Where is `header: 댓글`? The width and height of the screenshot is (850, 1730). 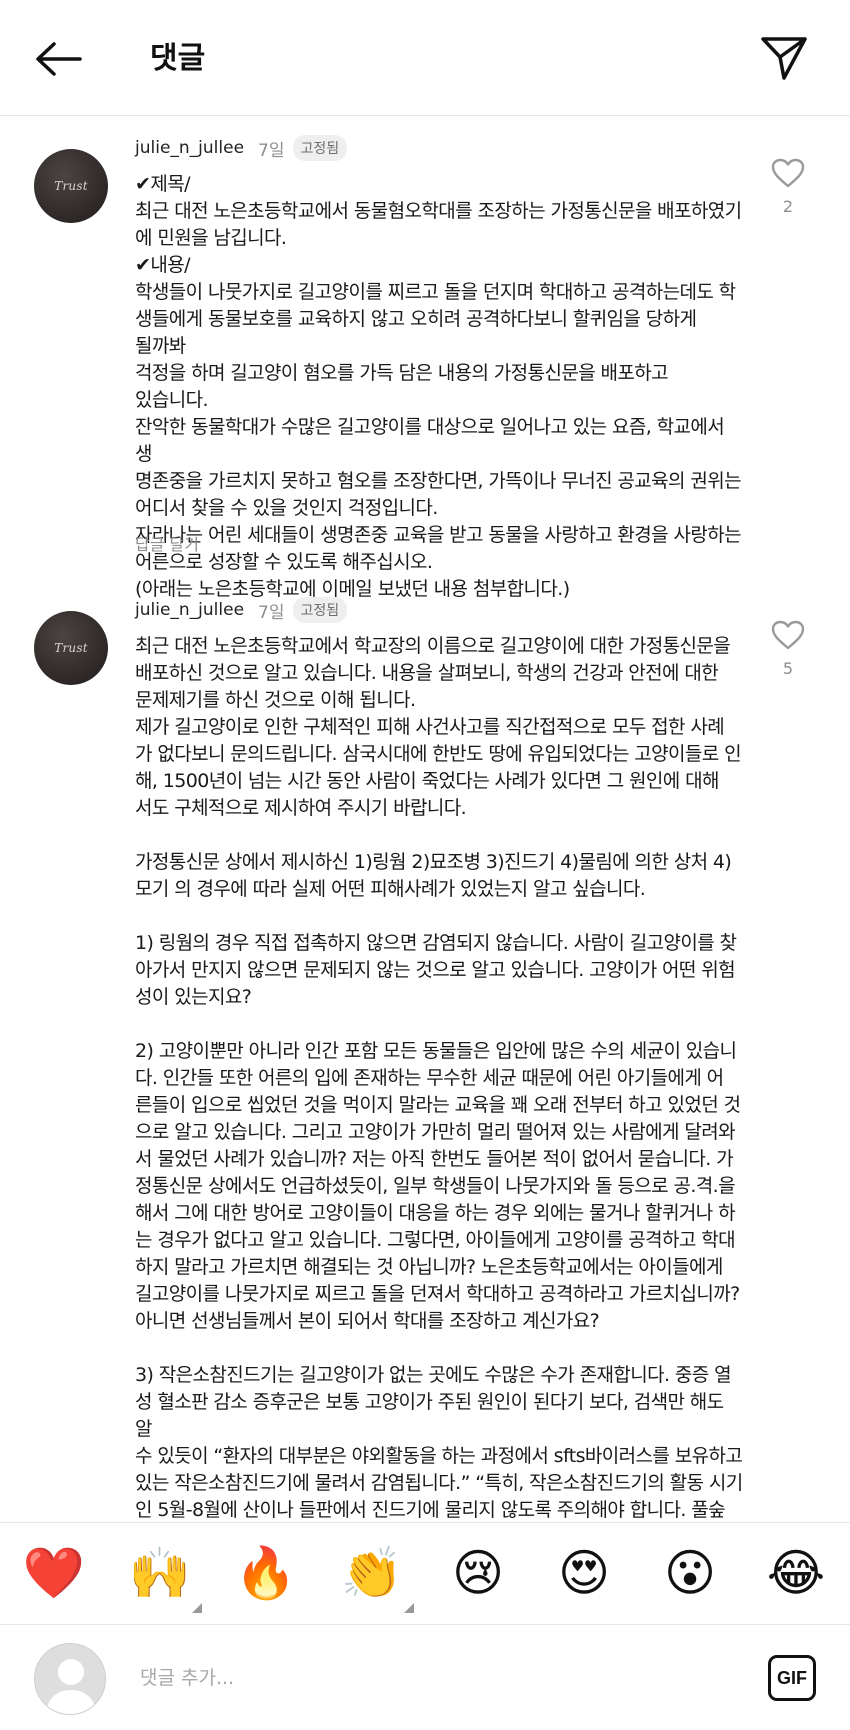
header: 댓글 is located at coordinates (425, 58).